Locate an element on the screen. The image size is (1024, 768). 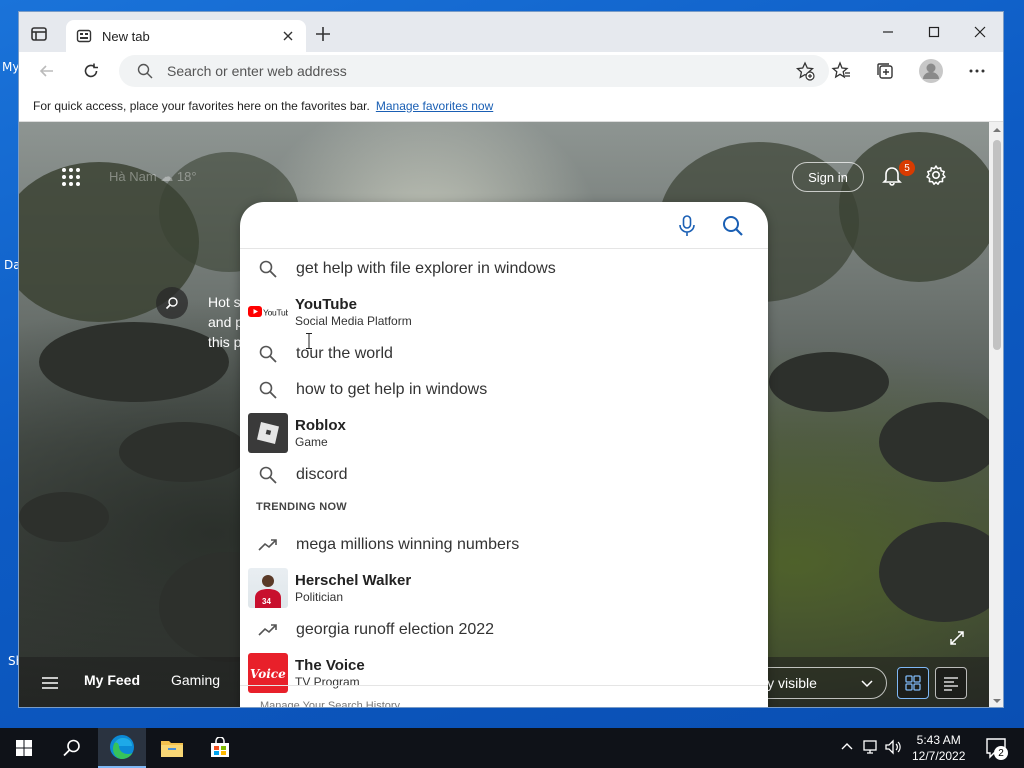
clock: 5:43 AM 12/7/2022 is located at coordinates (938, 748).